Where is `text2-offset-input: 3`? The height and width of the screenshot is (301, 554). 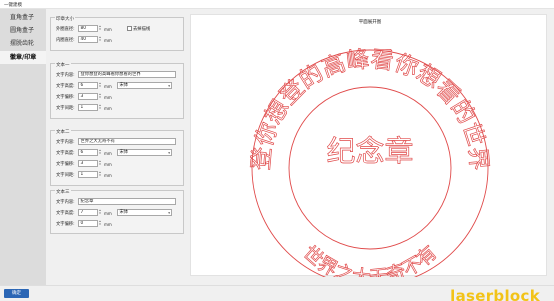 text2-offset-input: 3 is located at coordinates (88, 163).